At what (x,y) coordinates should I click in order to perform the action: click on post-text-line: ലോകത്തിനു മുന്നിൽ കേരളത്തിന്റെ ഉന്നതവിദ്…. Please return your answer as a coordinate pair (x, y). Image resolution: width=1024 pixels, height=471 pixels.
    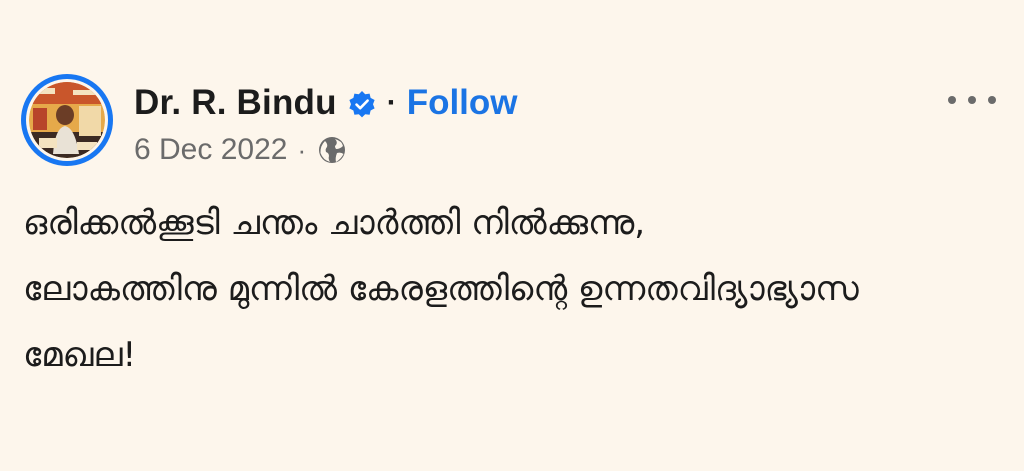
    Looking at the image, I should click on (441, 289).